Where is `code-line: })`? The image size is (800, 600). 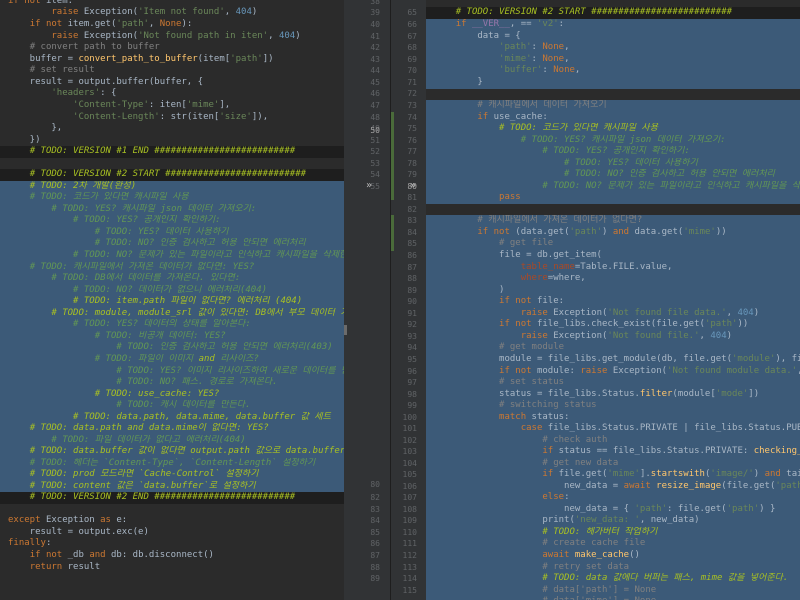 code-line: }) is located at coordinates (172, 141).